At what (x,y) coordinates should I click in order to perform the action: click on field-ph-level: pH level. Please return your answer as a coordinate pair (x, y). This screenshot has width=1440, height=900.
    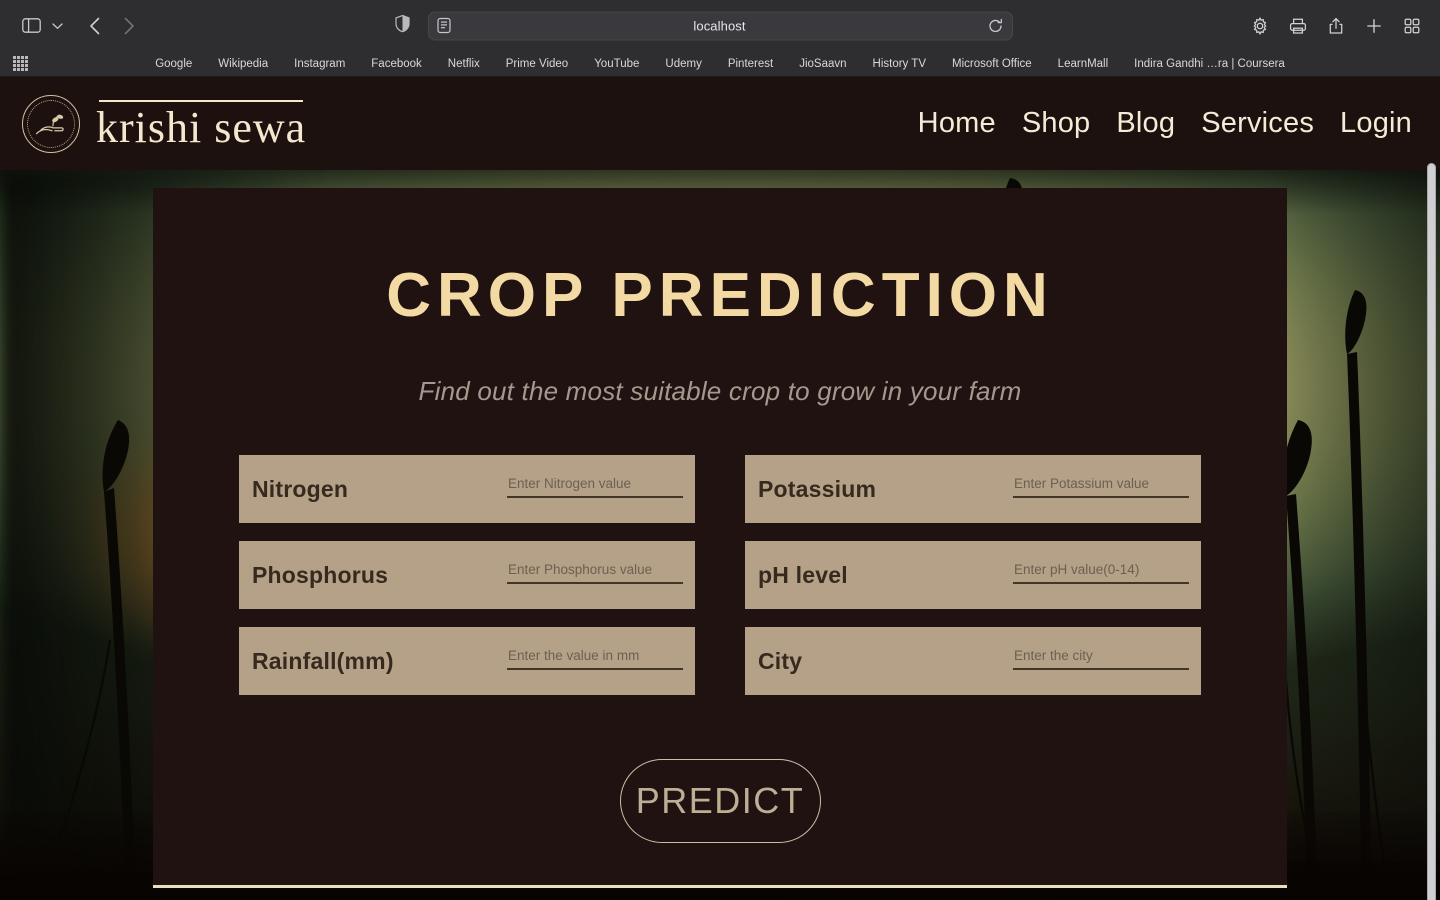
    Looking at the image, I should click on (973, 575).